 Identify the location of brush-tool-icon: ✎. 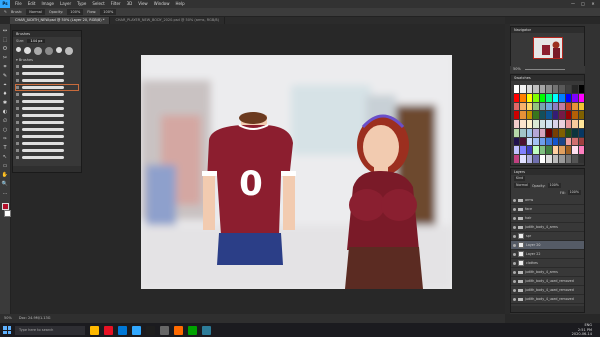
(5, 12).